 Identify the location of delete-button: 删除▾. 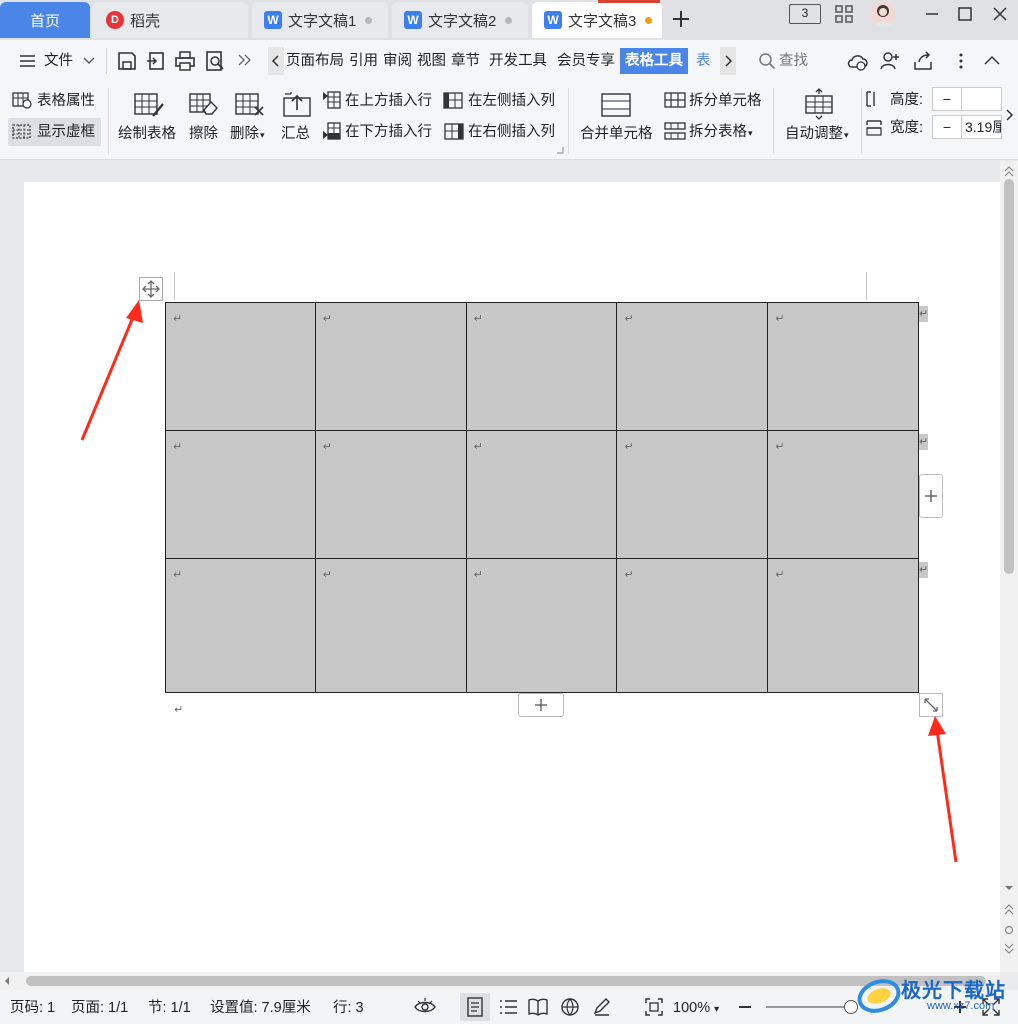
(247, 134).